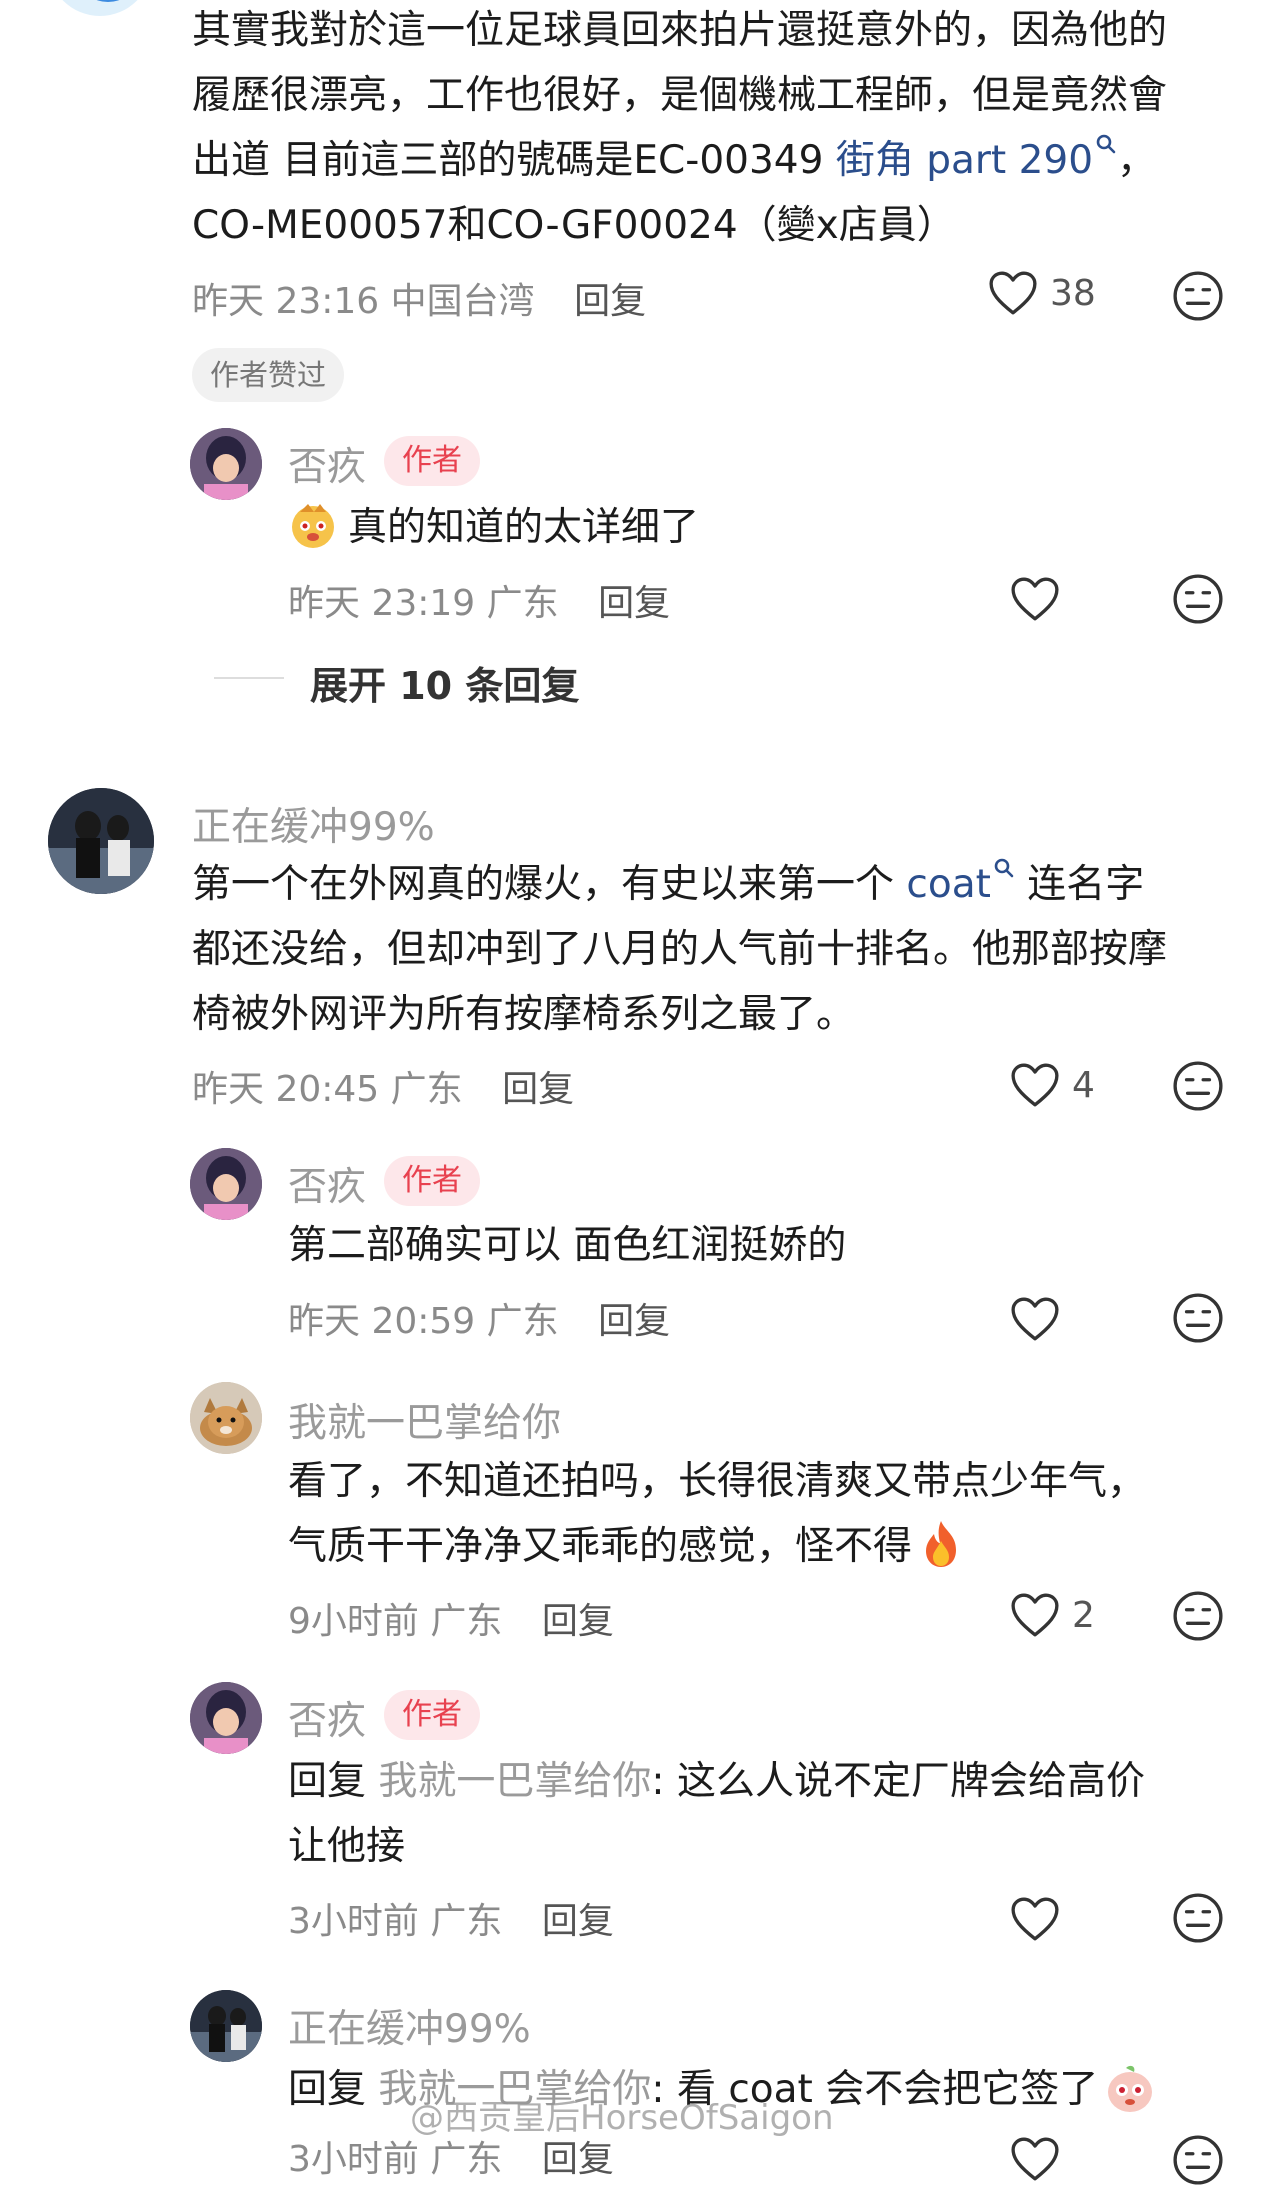 The width and height of the screenshot is (1284, 2186). What do you see at coordinates (268, 375) in the screenshot?
I see `author-praised-tag: 作者赞过` at bounding box center [268, 375].